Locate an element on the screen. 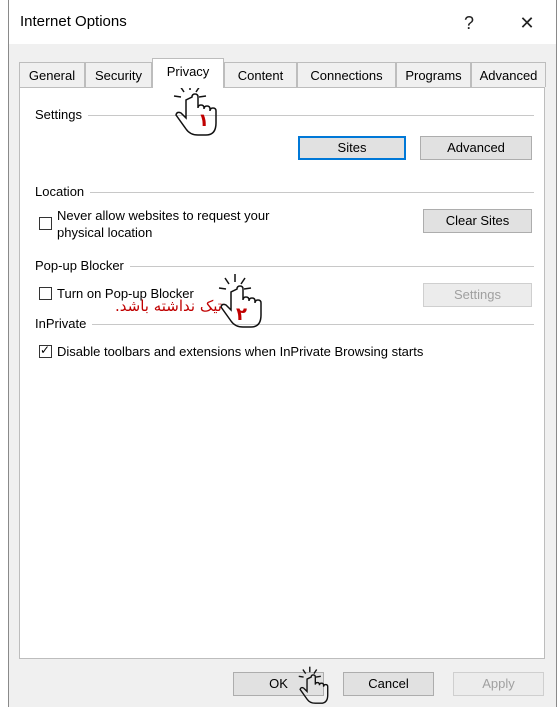  inprivate-header: InPrivate is located at coordinates (64, 323).